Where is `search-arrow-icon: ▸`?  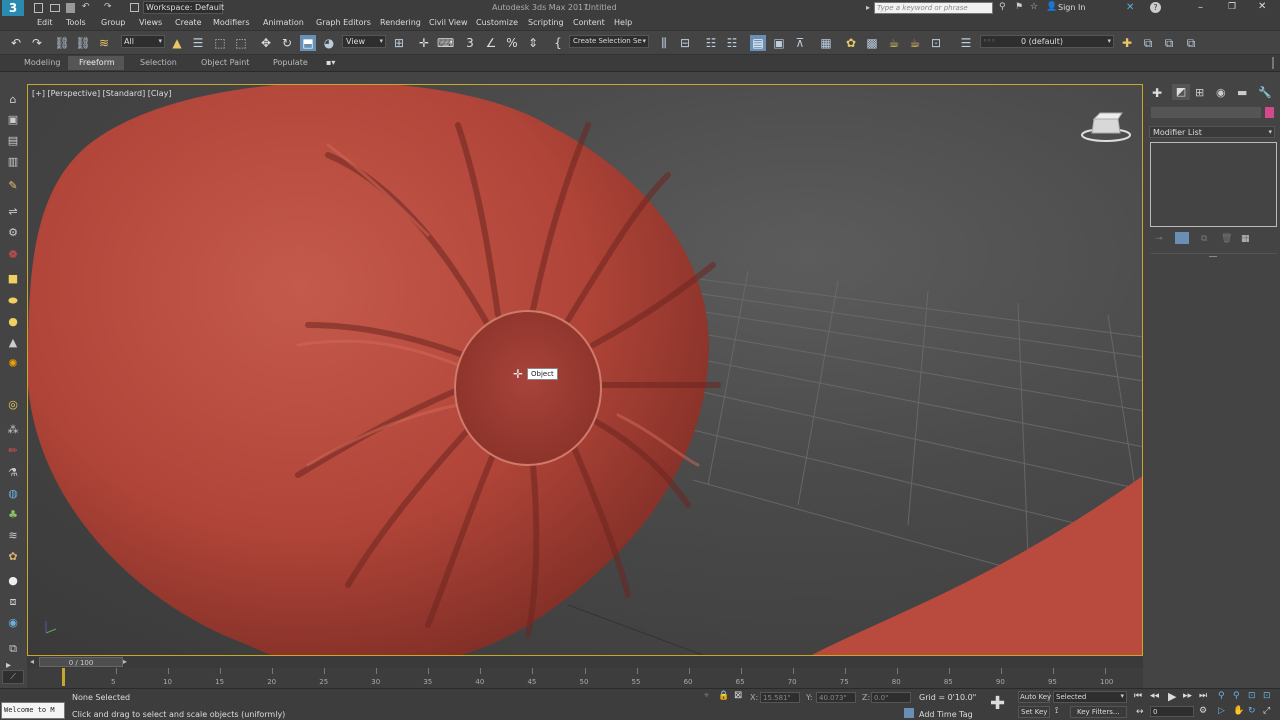 search-arrow-icon: ▸ is located at coordinates (868, 7).